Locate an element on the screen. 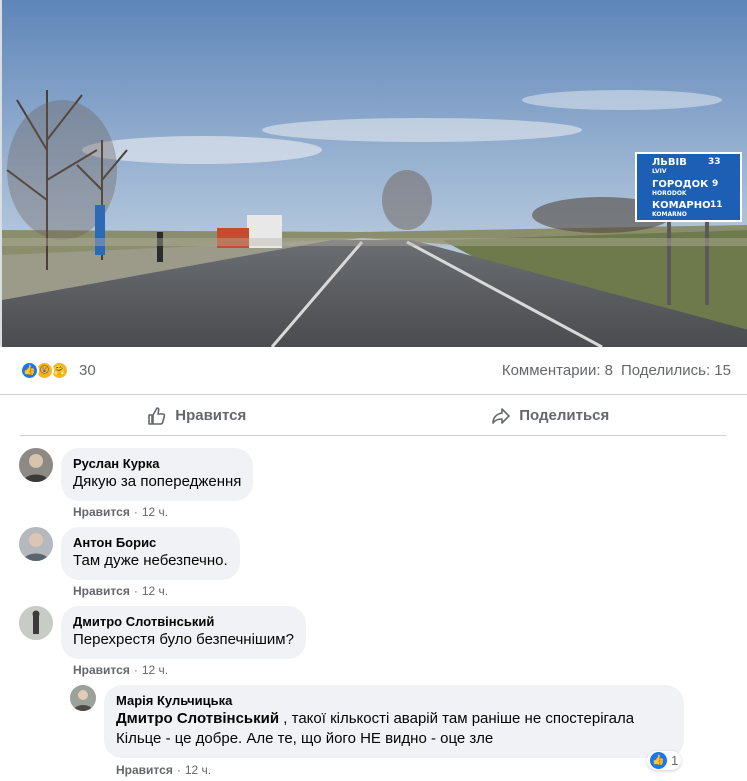 Image resolution: width=747 pixels, height=781 pixels. like-button: Нравится is located at coordinates (197, 415).